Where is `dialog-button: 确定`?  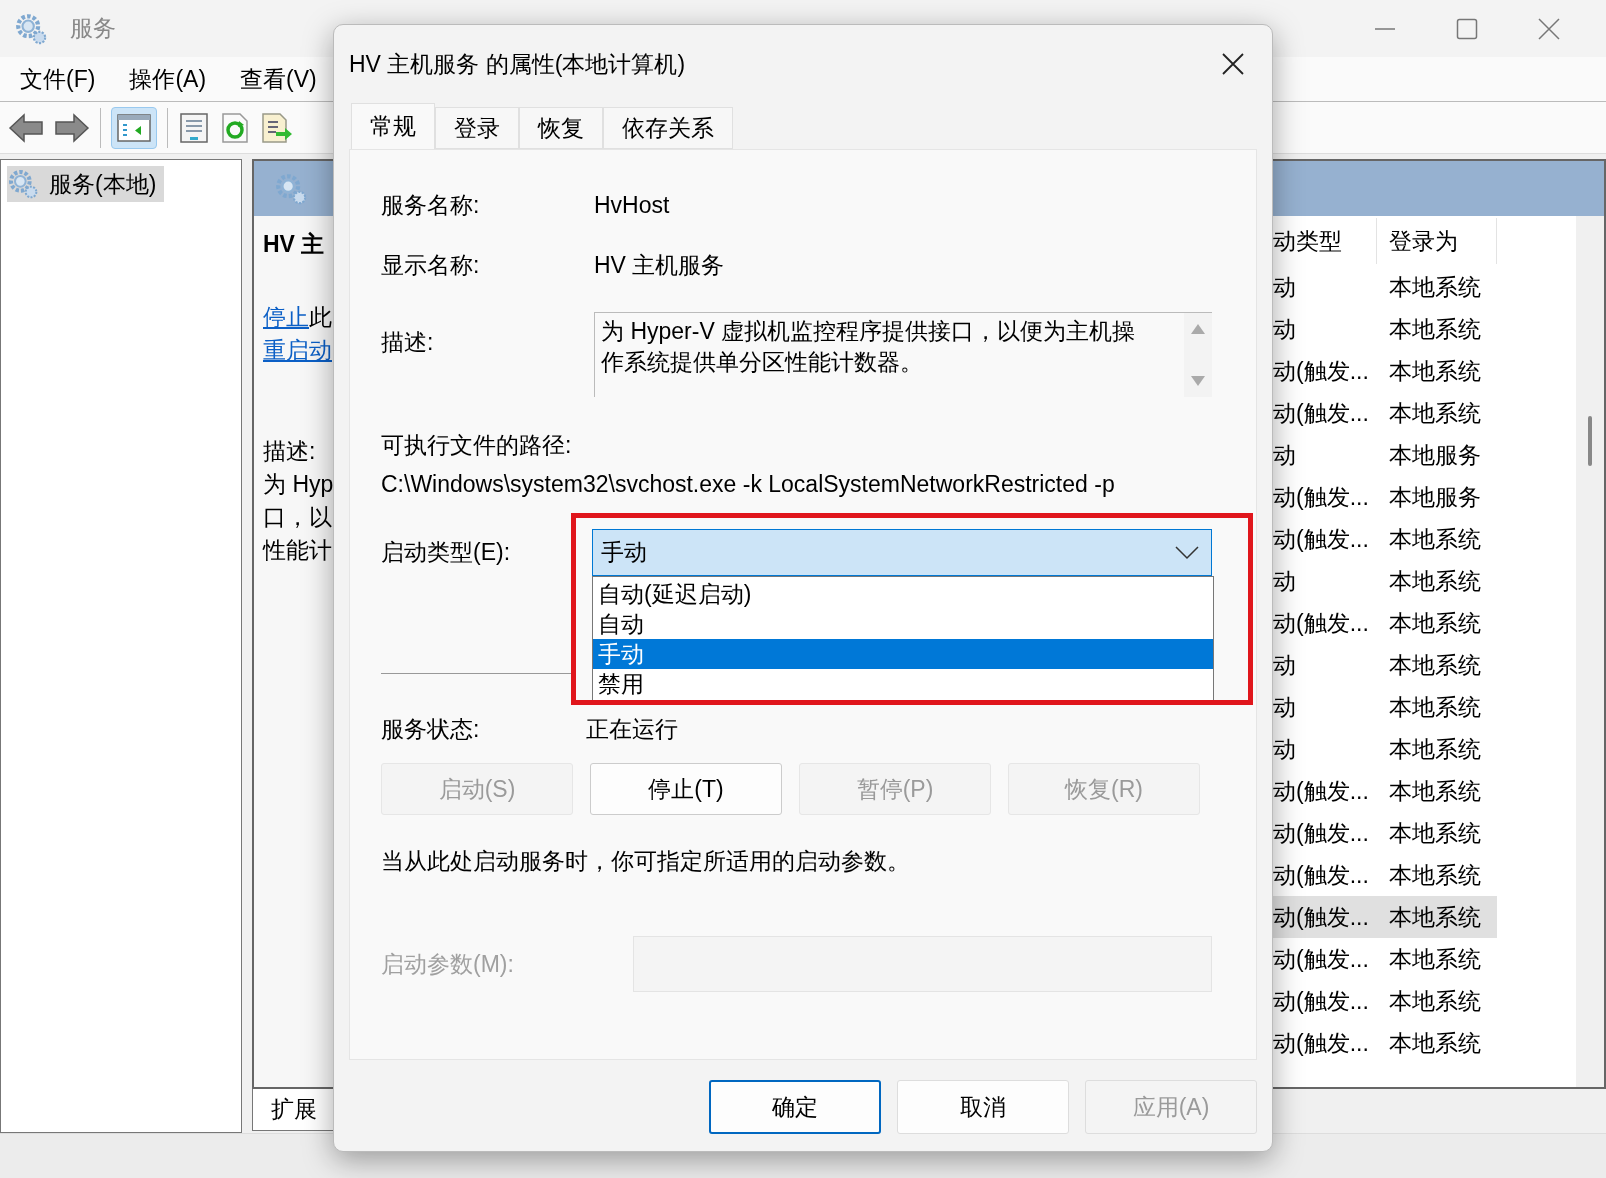 dialog-button: 确定 is located at coordinates (795, 1107).